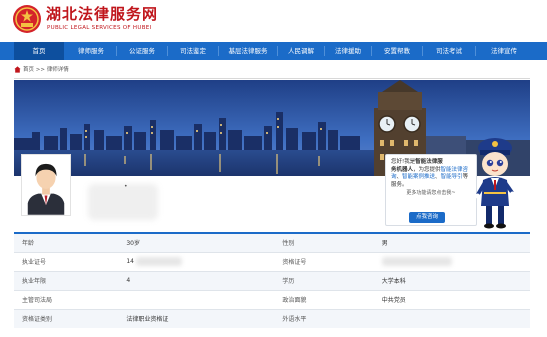 The height and width of the screenshot is (337, 547). Describe the element at coordinates (28, 70) in the screenshot. I see `breadcrumb-home: 首页` at that location.